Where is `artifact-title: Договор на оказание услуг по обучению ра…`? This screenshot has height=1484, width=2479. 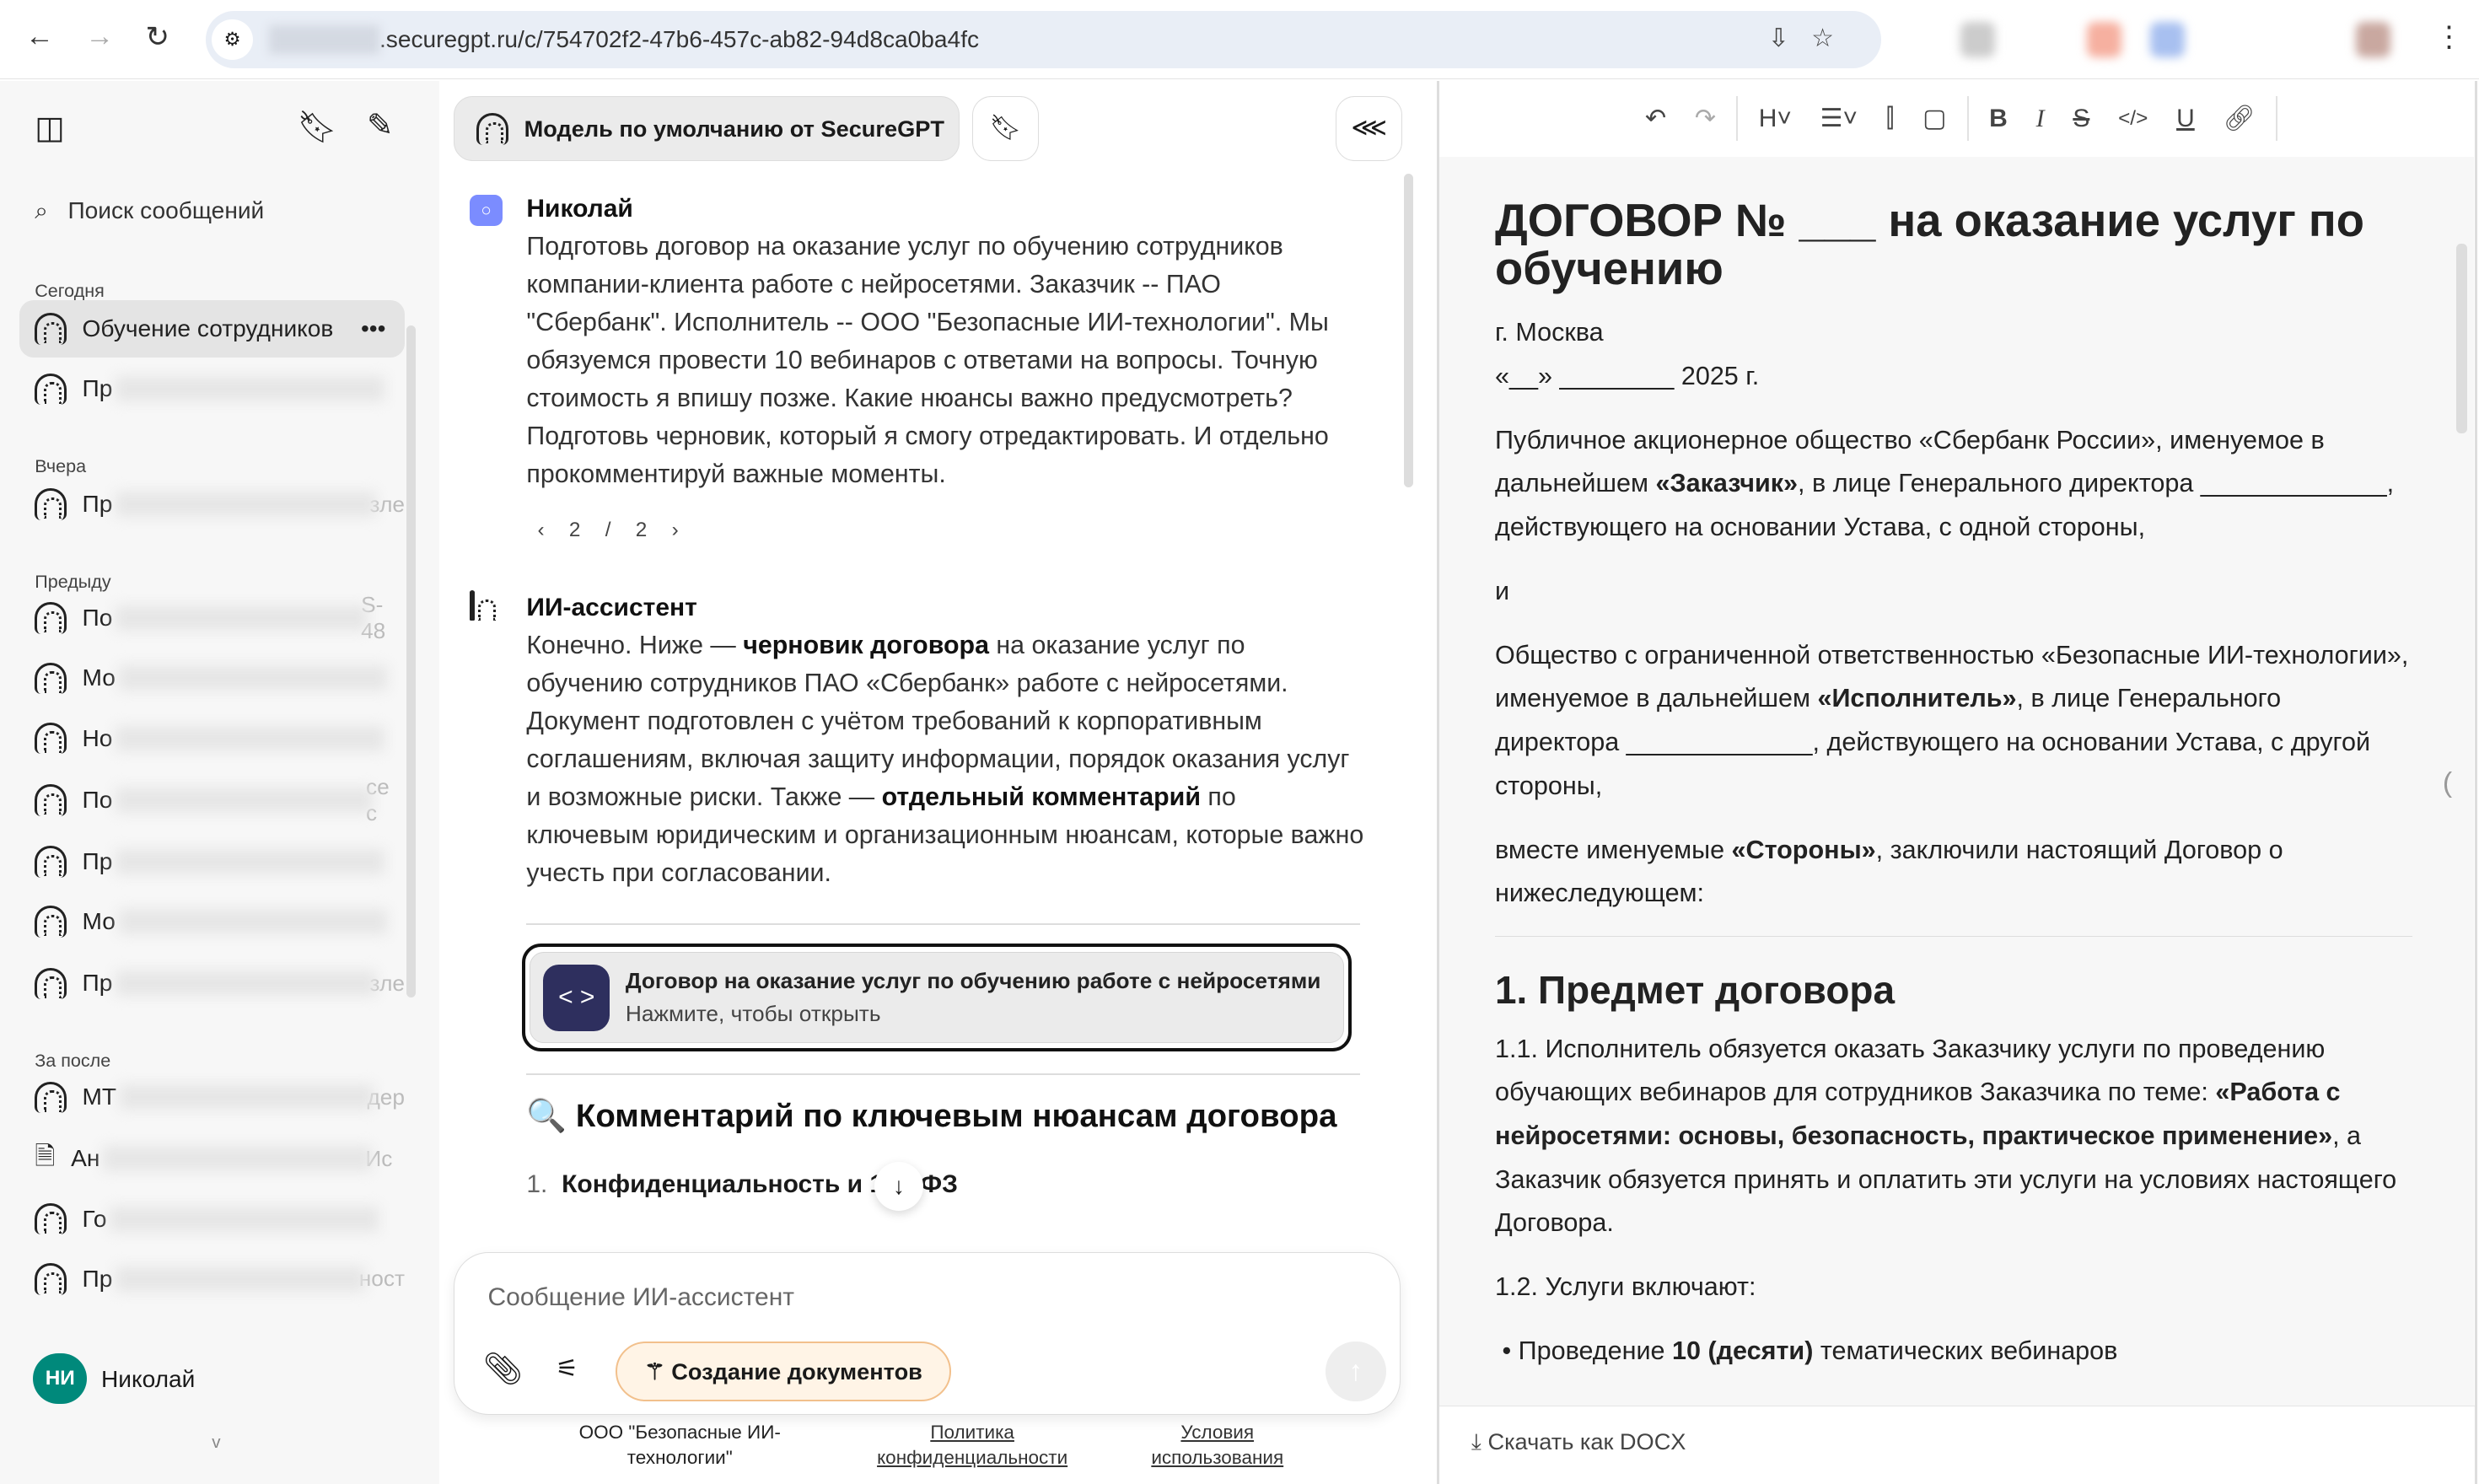
artifact-title: Договор на оказание услуг по обучению ра… is located at coordinates (973, 981).